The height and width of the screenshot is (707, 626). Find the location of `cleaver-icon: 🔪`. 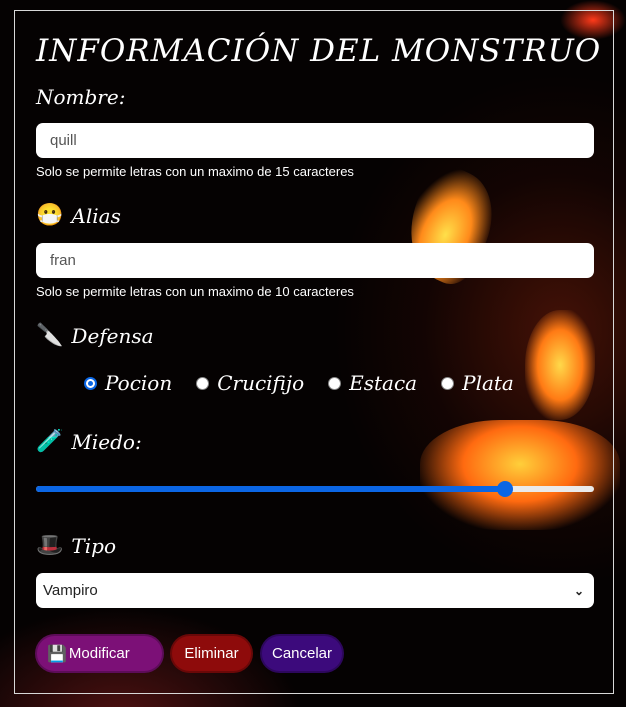

cleaver-icon: 🔪 is located at coordinates (50, 335).